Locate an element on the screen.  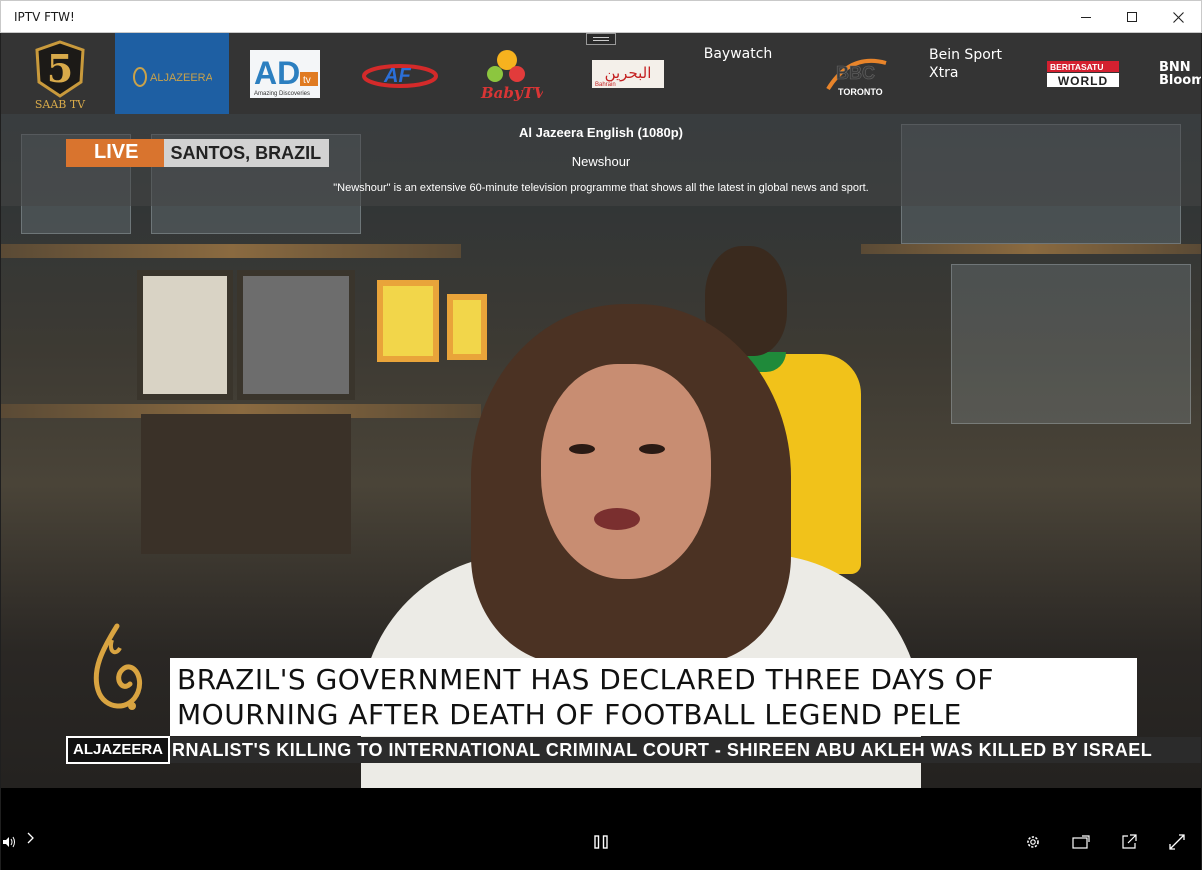
svg-text: TORONTO is located at coordinates (860, 92).